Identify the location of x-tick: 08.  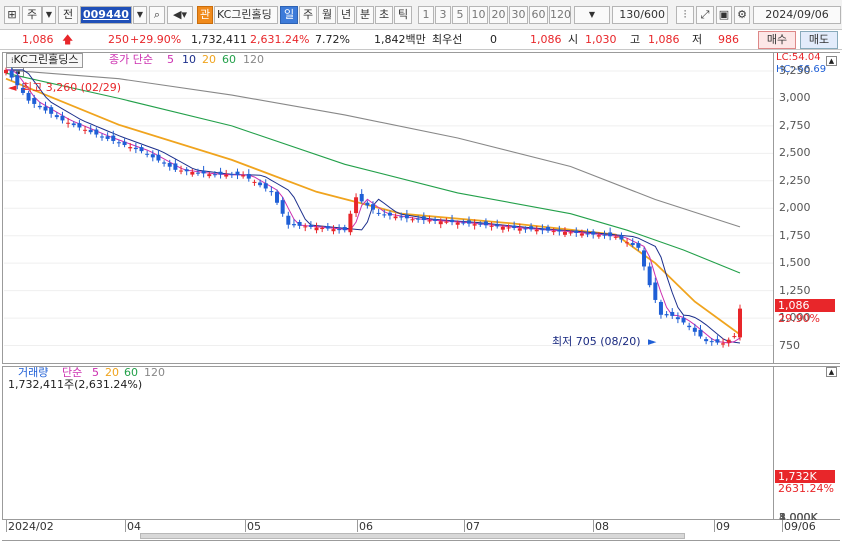
(602, 526).